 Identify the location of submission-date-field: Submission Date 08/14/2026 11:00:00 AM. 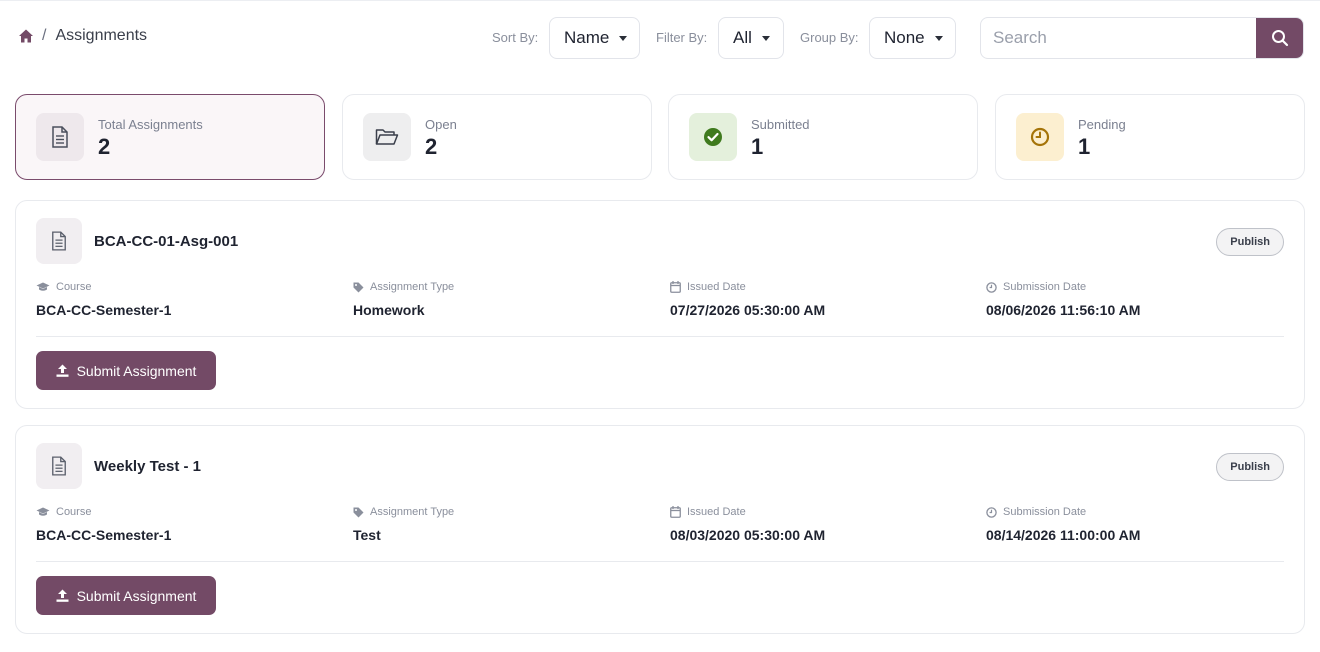
(1063, 524).